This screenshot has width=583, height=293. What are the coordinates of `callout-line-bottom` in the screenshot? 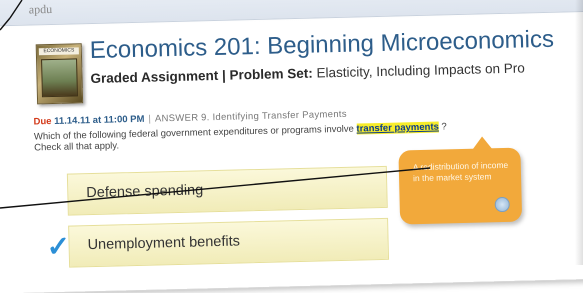 It's located at (215, 188).